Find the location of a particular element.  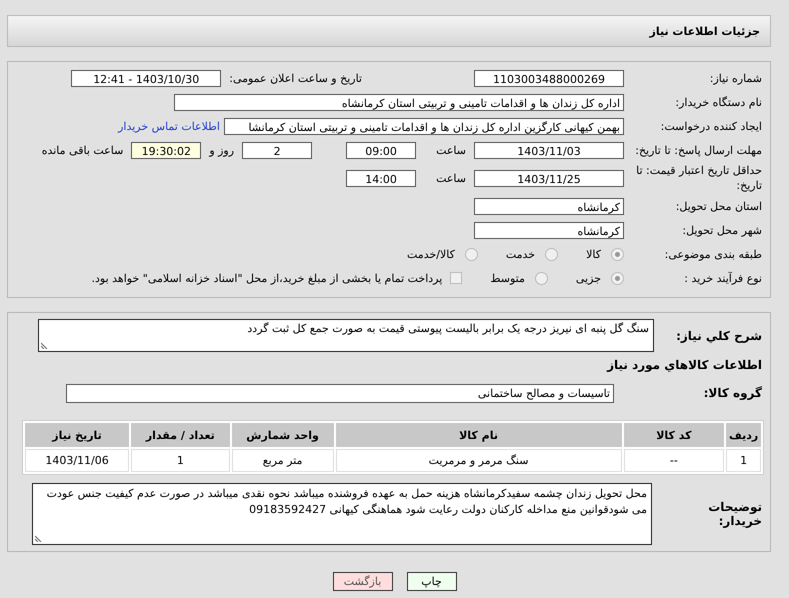

column-header: ردیف is located at coordinates (743, 435).